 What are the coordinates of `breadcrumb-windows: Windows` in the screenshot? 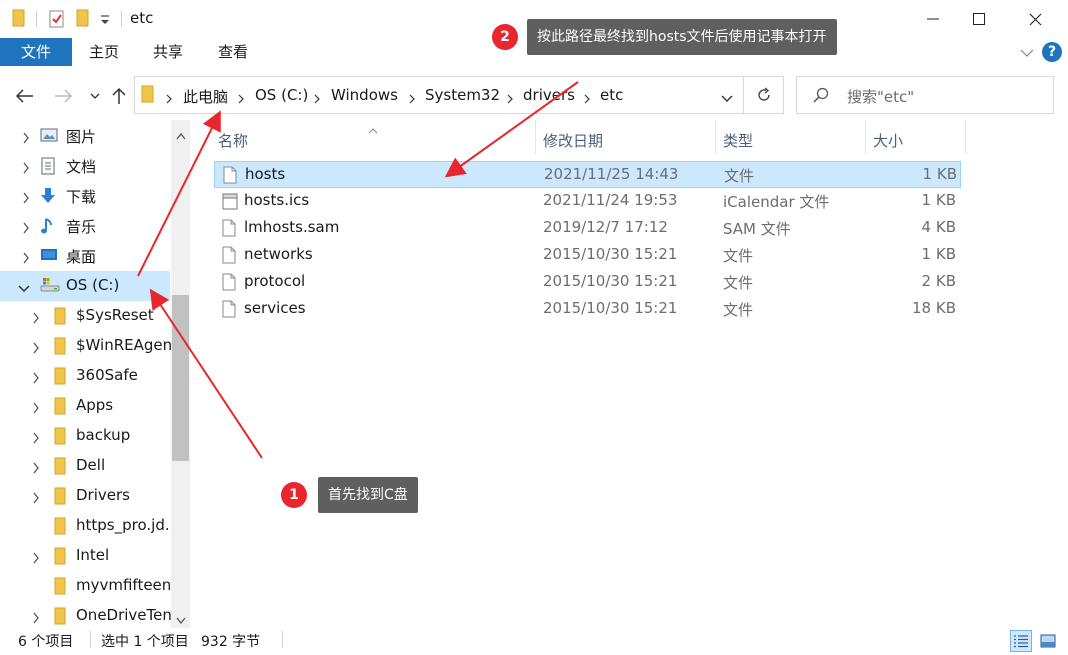 It's located at (364, 95).